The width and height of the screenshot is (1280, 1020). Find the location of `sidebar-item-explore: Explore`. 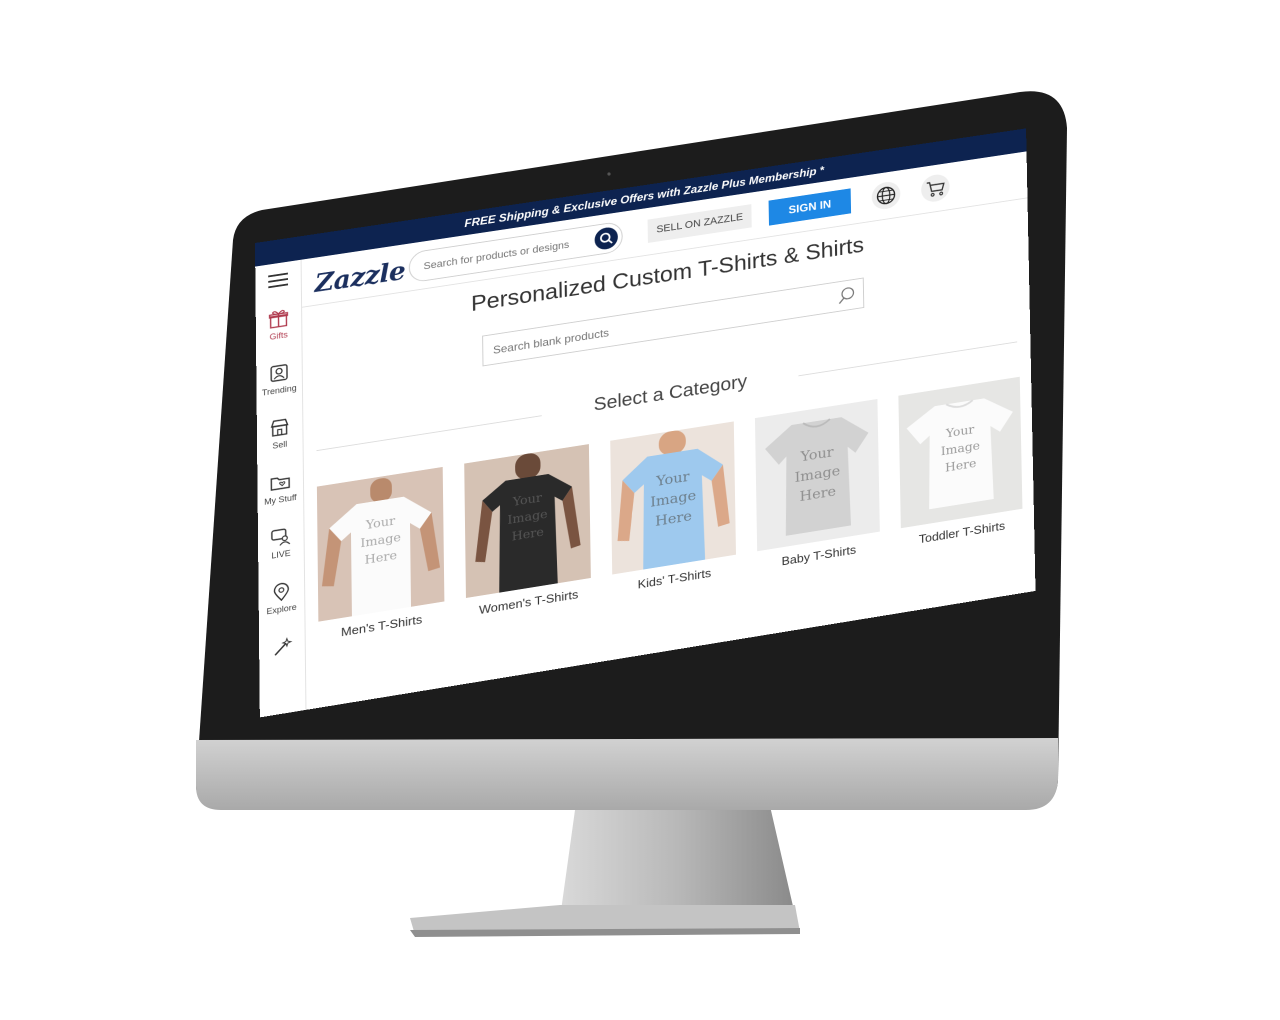

sidebar-item-explore: Explore is located at coordinates (281, 597).